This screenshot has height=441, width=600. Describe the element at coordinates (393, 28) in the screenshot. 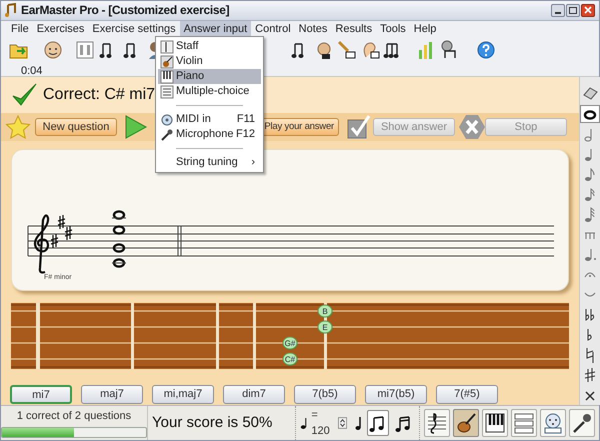

I see `menu-item: Tools` at that location.